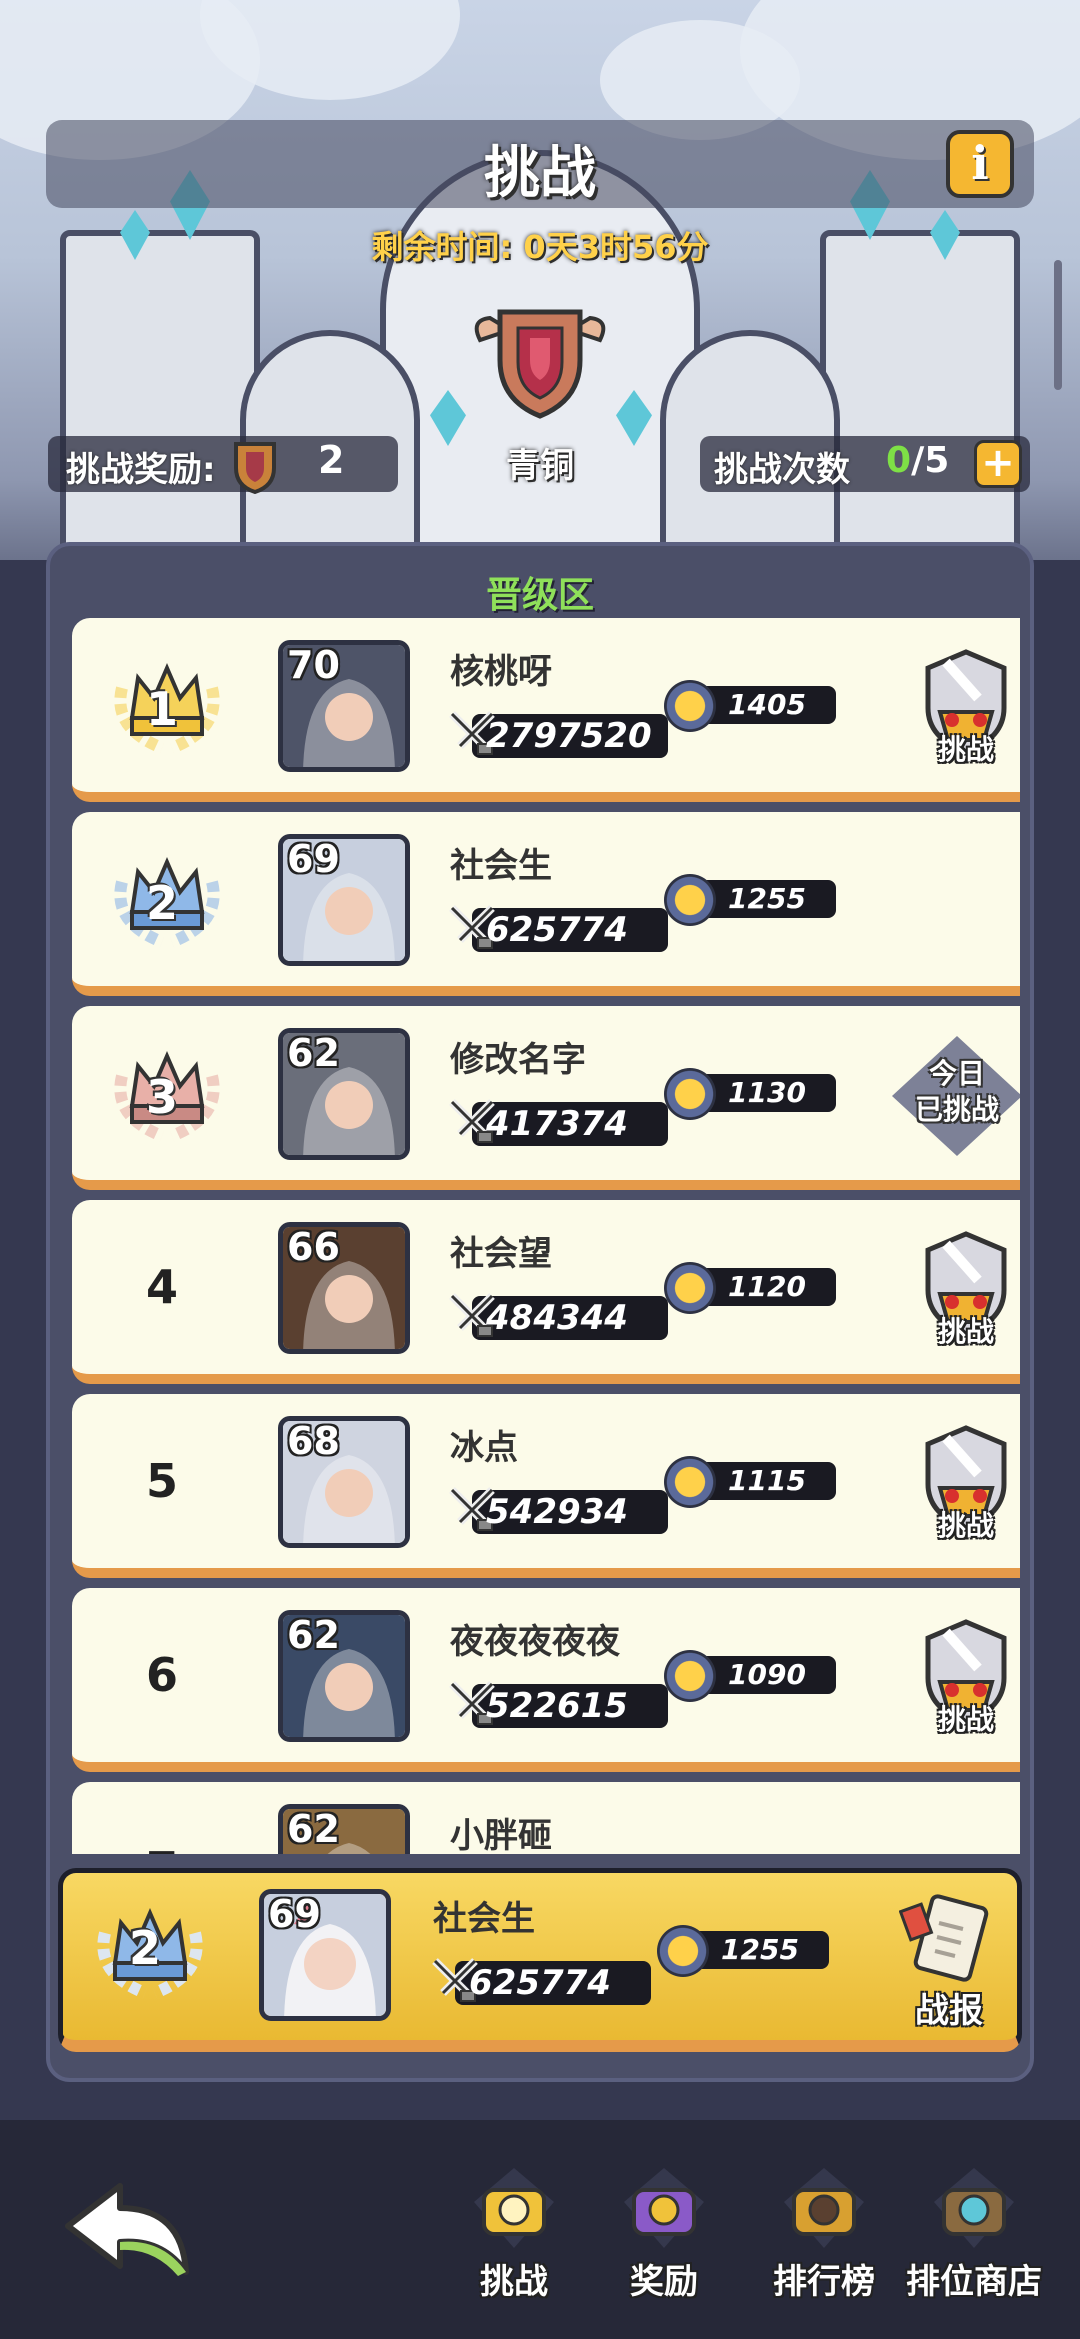  I want to click on score-value: 1130, so click(767, 1092).